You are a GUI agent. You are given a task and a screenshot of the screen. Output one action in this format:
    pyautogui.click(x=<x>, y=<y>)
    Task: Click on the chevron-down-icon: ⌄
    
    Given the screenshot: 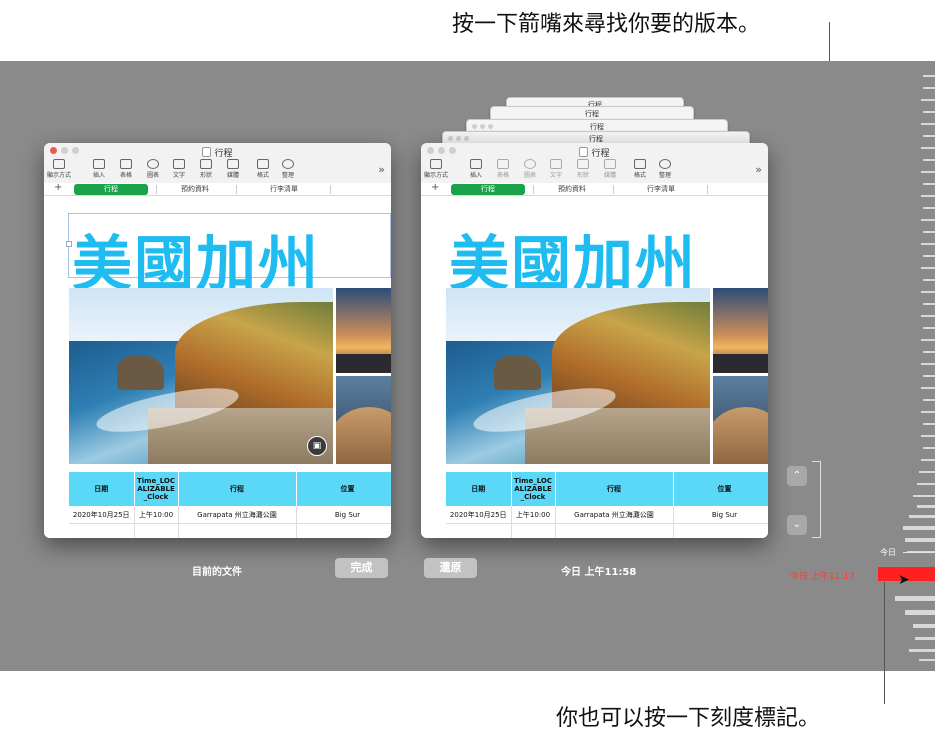 What is the action you would take?
    pyautogui.click(x=797, y=525)
    